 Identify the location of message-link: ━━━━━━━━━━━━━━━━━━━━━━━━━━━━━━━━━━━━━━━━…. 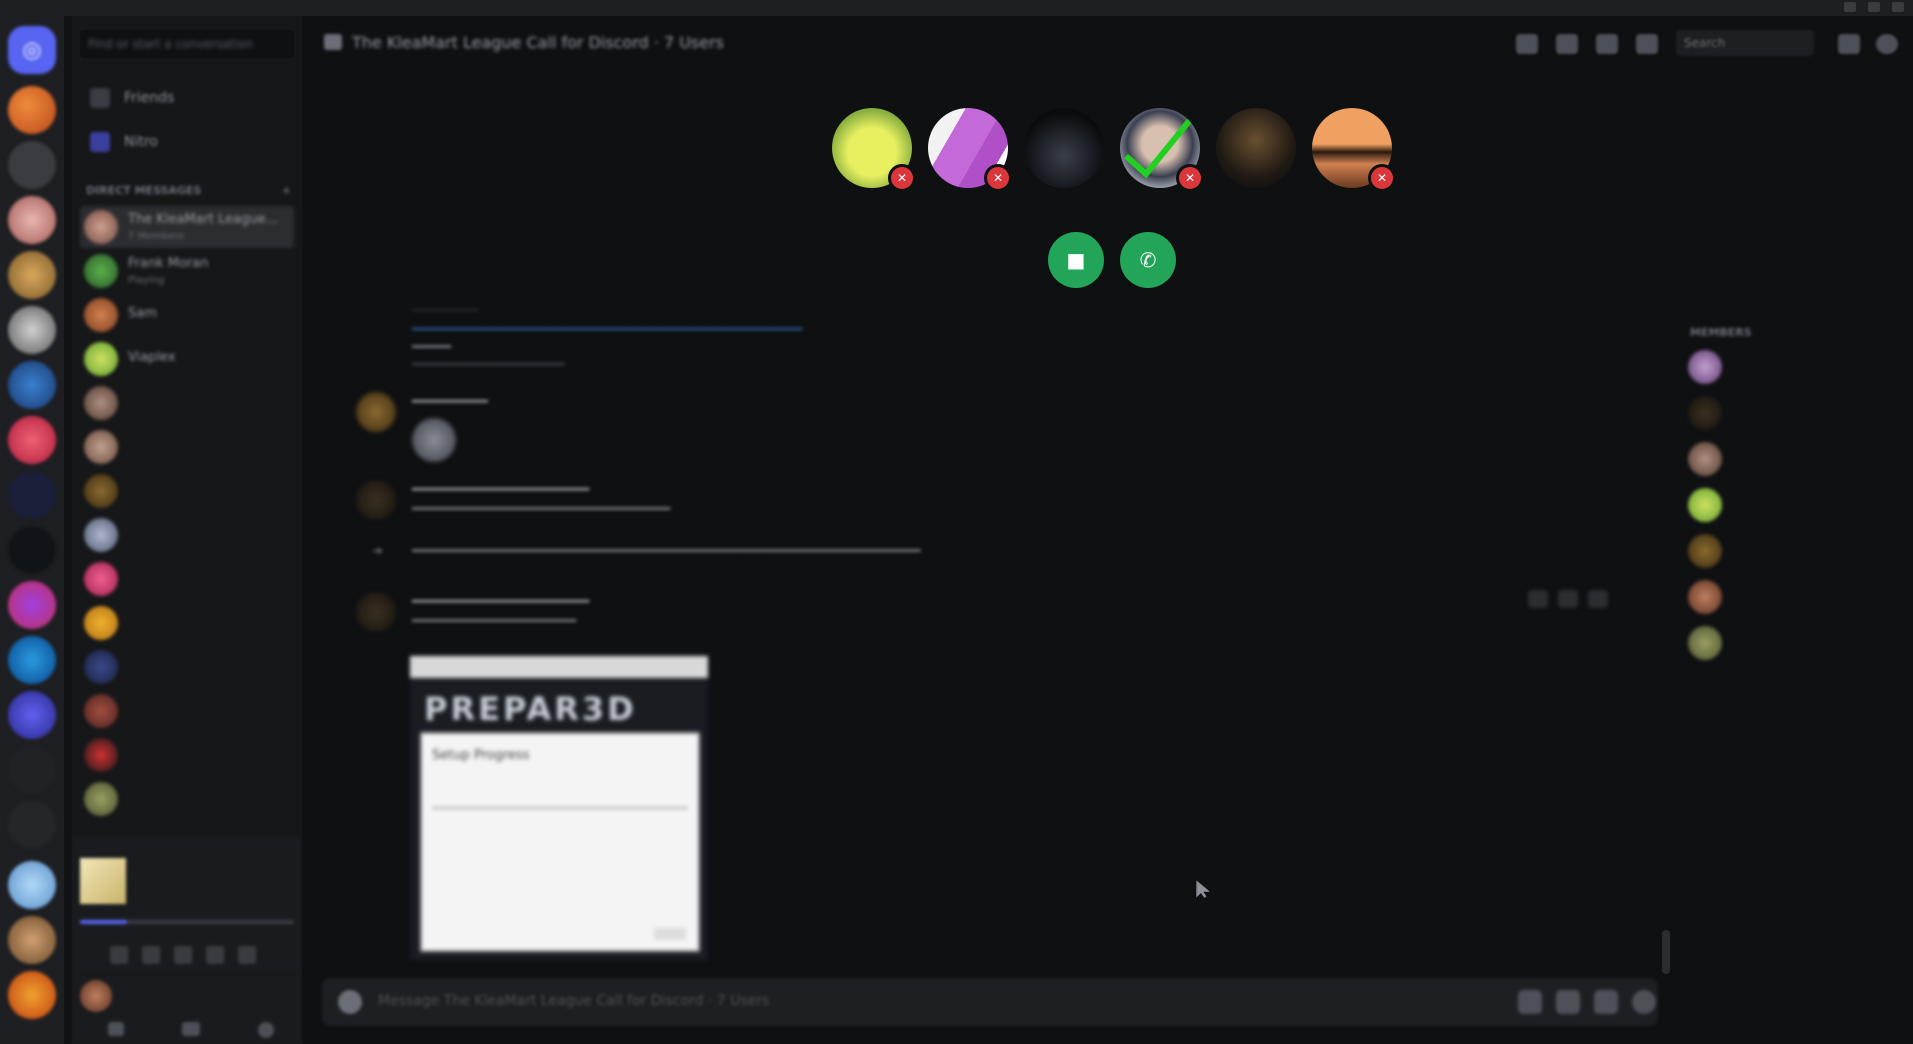
(607, 329).